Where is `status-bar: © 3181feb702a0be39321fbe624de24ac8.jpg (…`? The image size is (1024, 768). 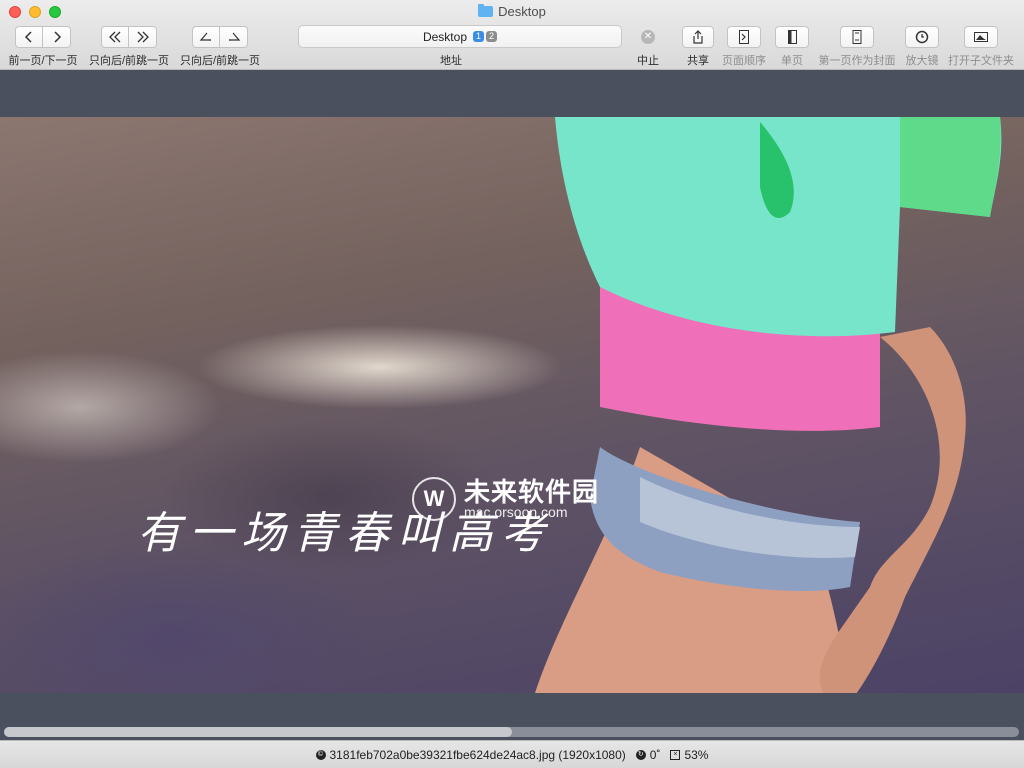 status-bar: © 3181feb702a0be39321fbe624de24ac8.jpg (… is located at coordinates (512, 754).